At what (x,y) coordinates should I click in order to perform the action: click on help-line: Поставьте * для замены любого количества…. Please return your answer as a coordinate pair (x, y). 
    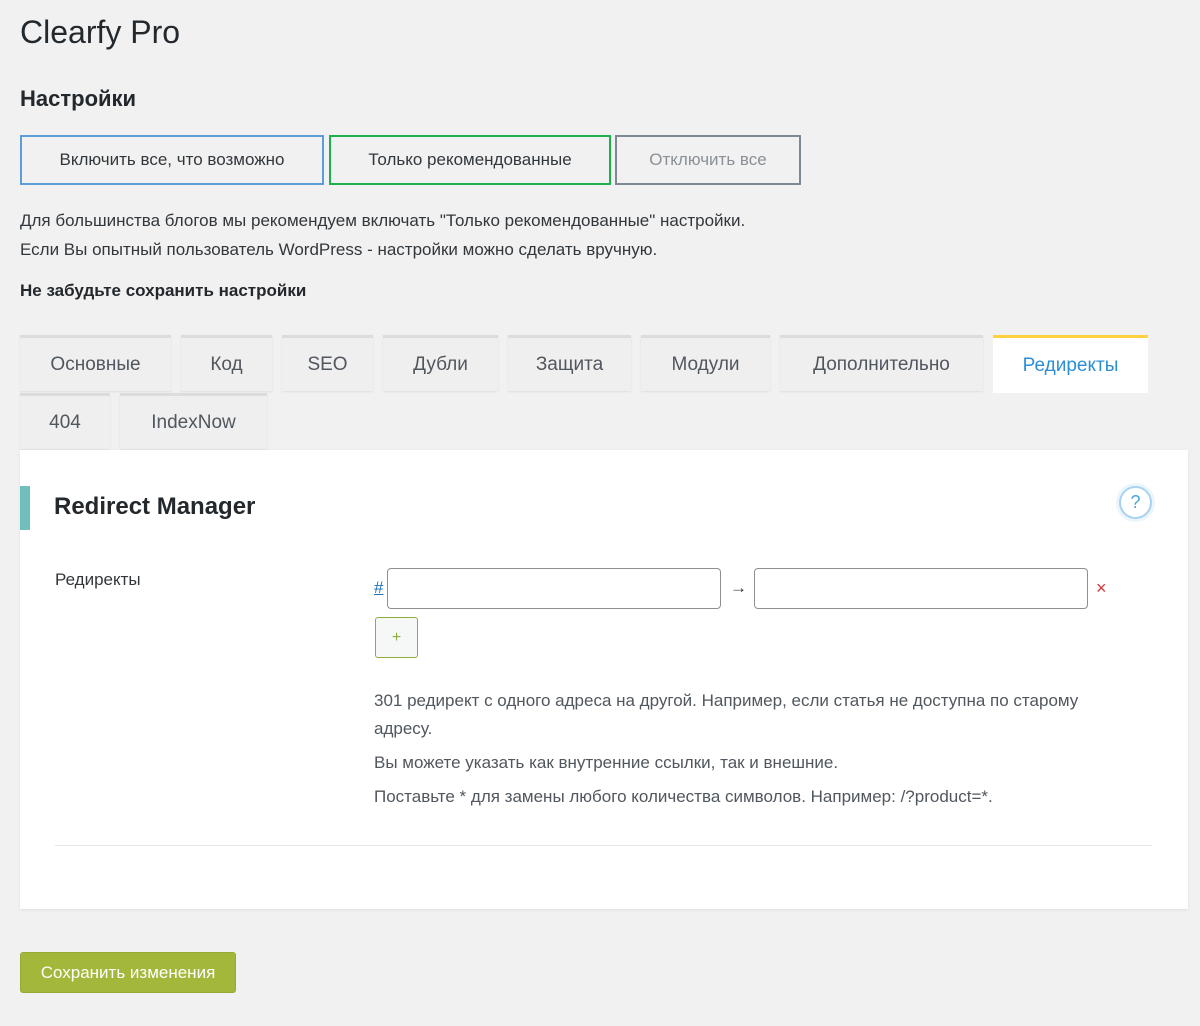
    Looking at the image, I should click on (683, 796).